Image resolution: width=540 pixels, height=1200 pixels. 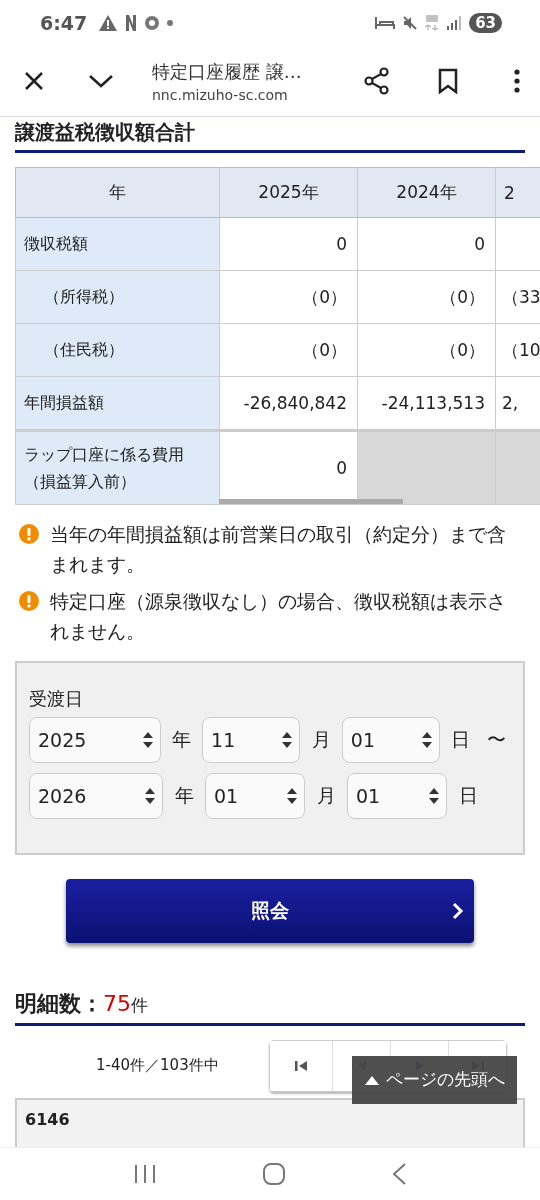 What do you see at coordinates (220, 94) in the screenshot?
I see `page-url: nnc.mizuho-sc.com` at bounding box center [220, 94].